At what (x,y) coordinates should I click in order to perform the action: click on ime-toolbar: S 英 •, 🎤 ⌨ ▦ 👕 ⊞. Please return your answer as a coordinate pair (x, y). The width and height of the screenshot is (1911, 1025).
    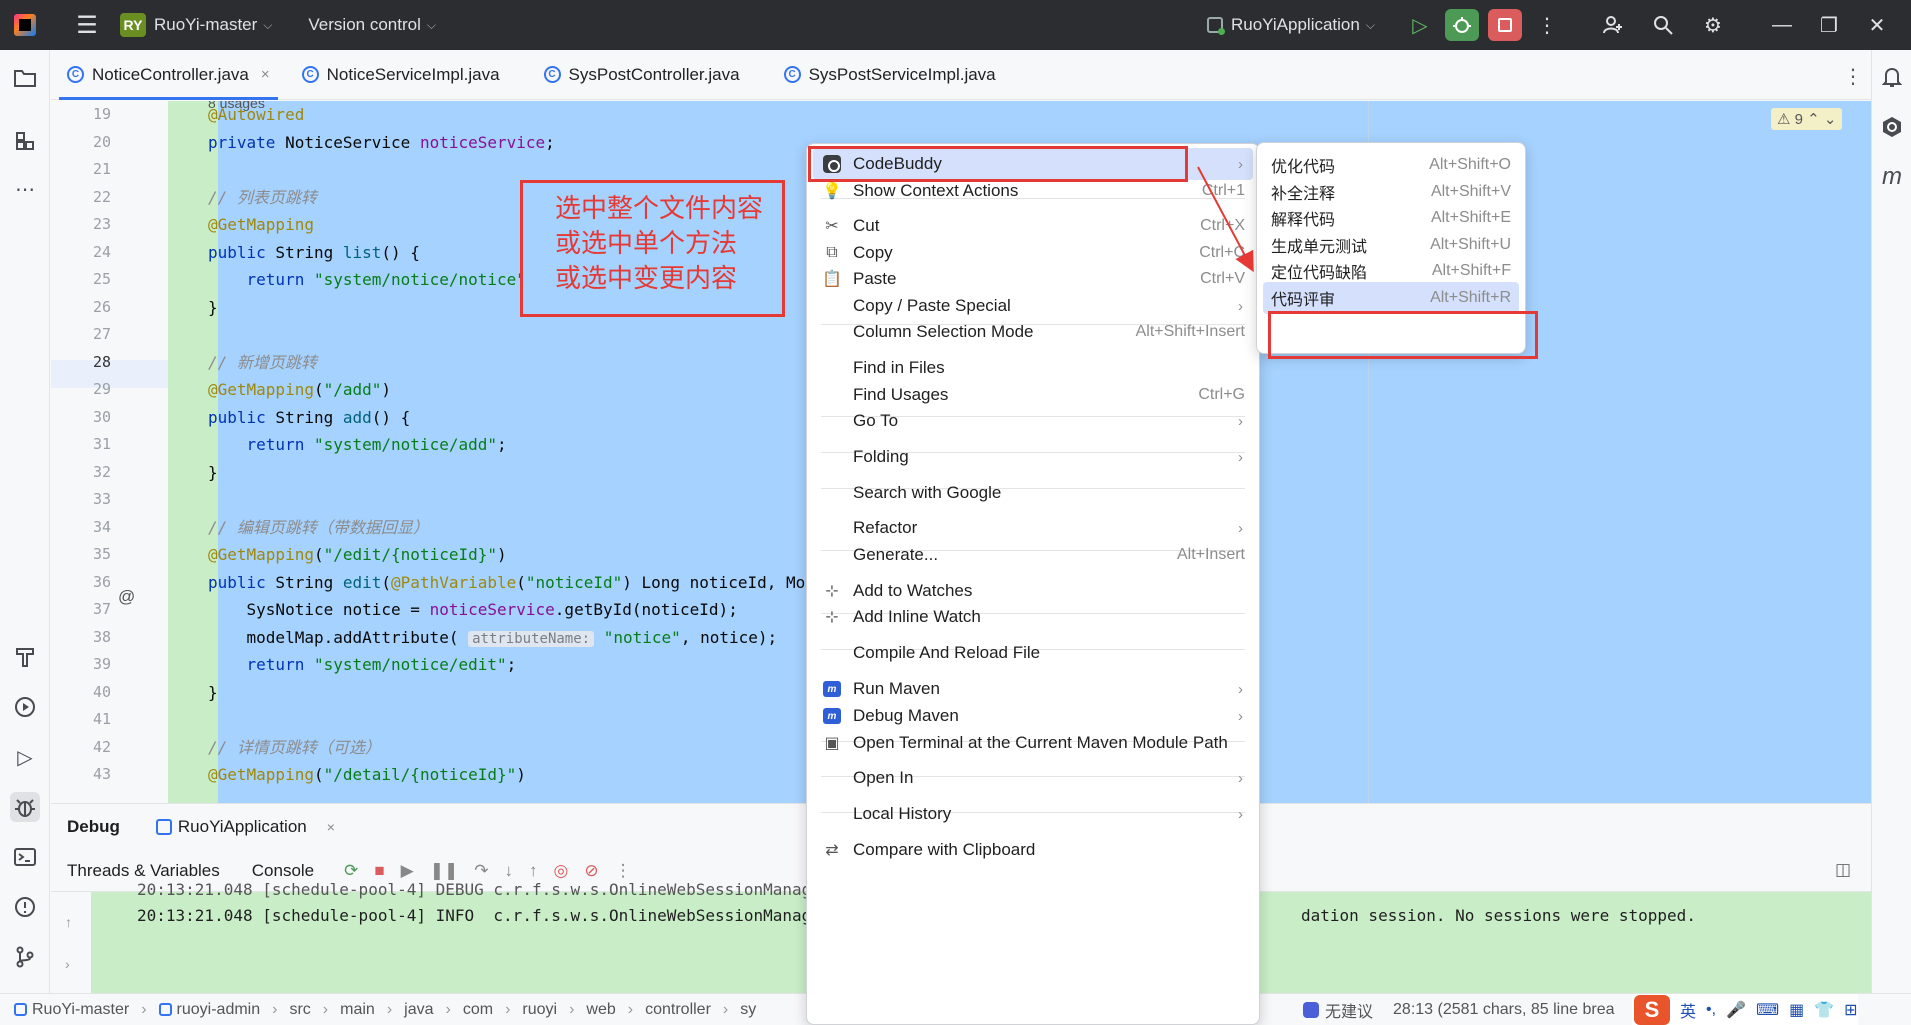
    Looking at the image, I should click on (1745, 1009).